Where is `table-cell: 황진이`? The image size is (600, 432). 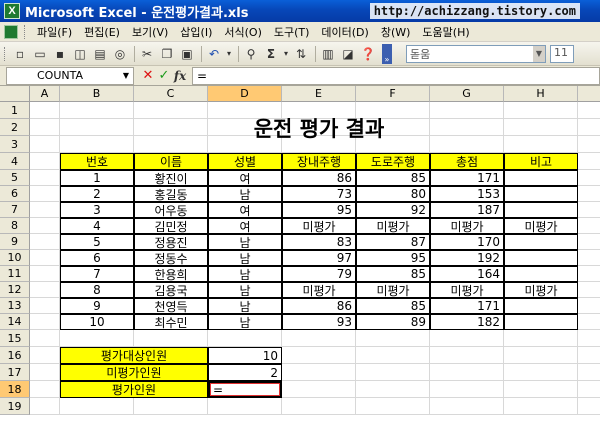
table-cell: 황진이 is located at coordinates (171, 178).